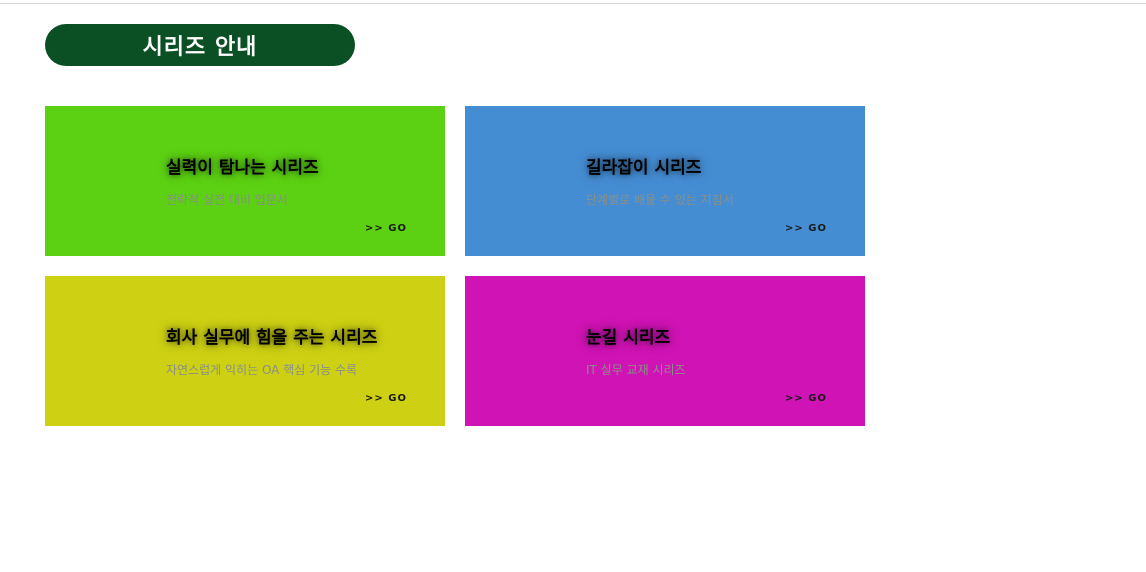 This screenshot has height=572, width=1146. What do you see at coordinates (242, 168) in the screenshot?
I see `card-title: 실력이 탐나는 시리즈` at bounding box center [242, 168].